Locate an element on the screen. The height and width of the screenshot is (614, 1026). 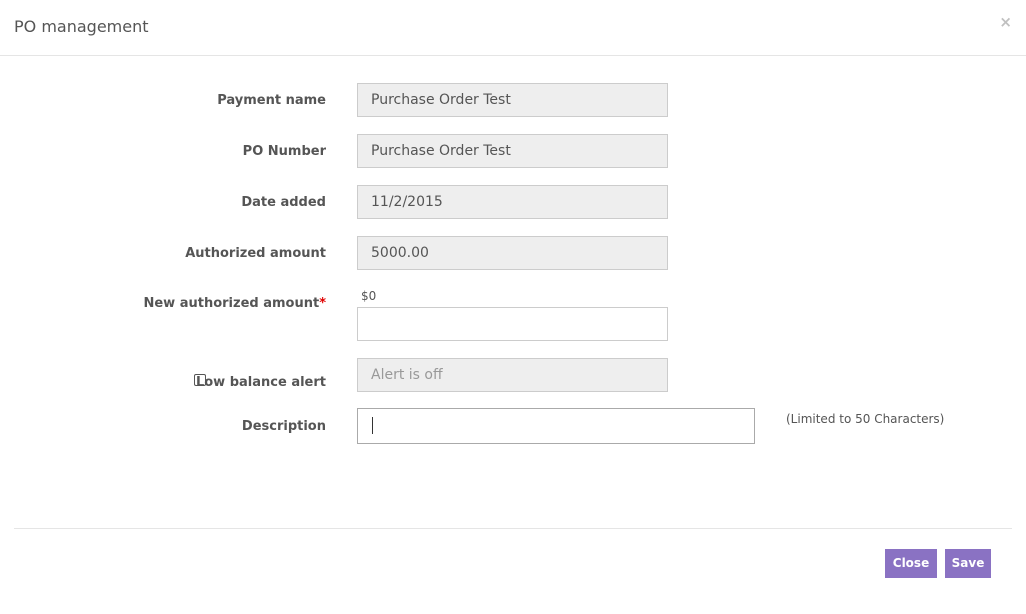
low-balance-alert-field: Alert is off is located at coordinates (512, 375).